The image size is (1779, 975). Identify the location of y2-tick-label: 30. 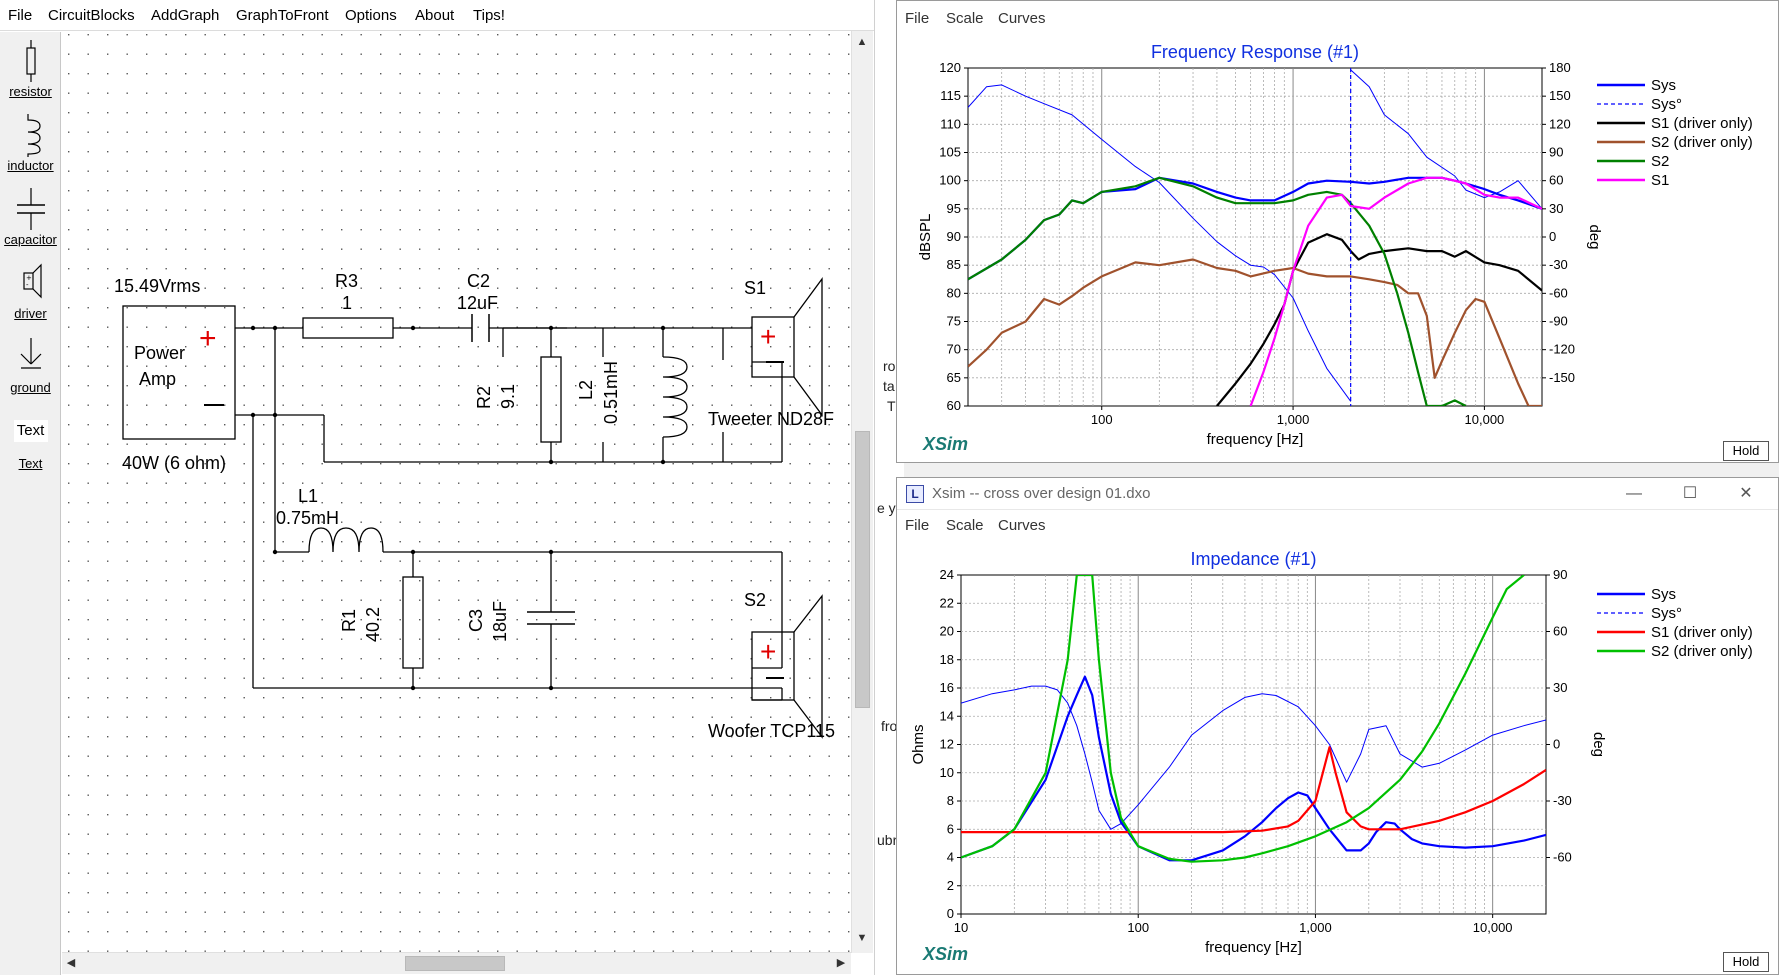
(1560, 687).